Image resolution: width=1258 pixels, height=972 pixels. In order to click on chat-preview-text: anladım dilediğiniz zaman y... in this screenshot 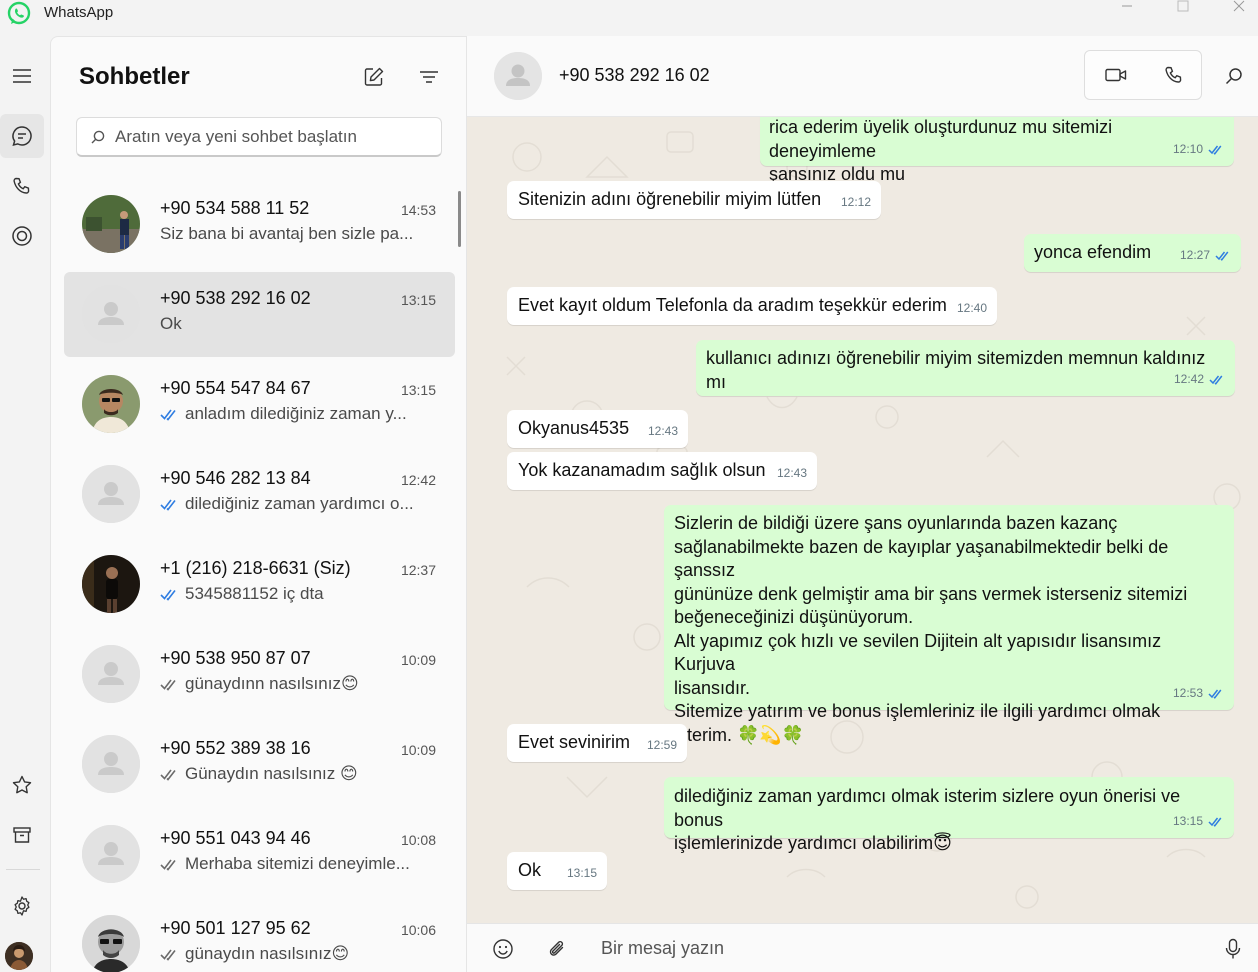, I will do `click(296, 413)`.